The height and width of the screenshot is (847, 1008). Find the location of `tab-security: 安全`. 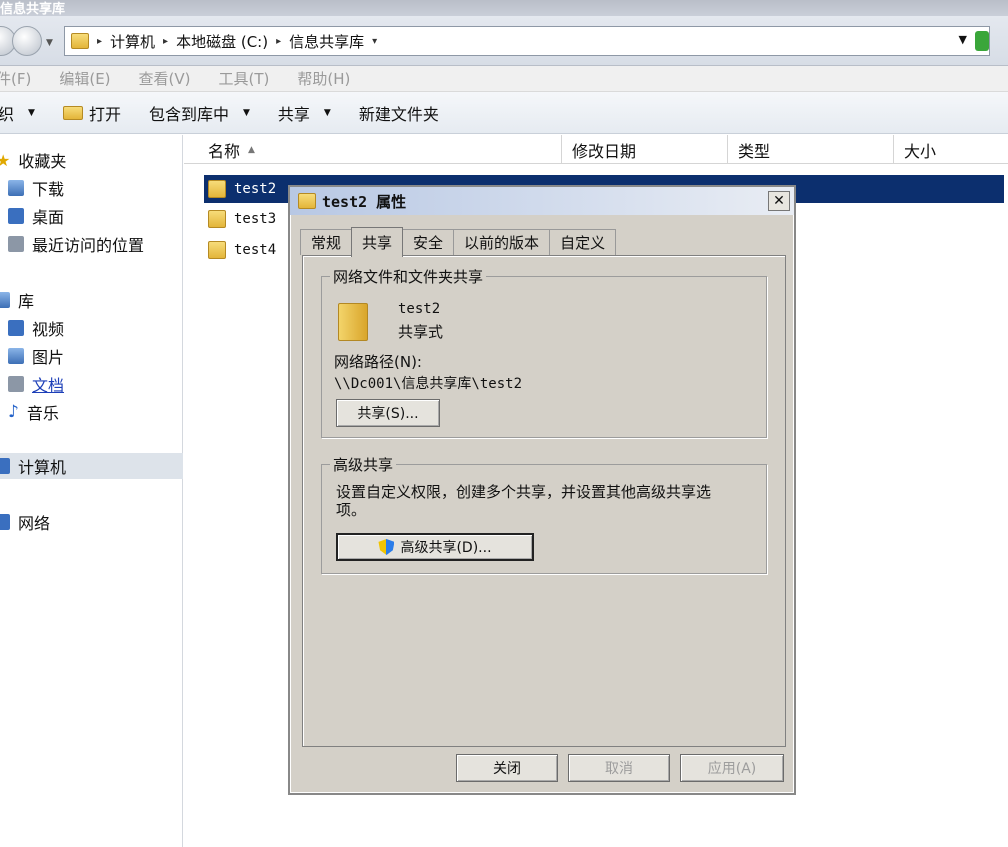

tab-security: 安全 is located at coordinates (428, 242).